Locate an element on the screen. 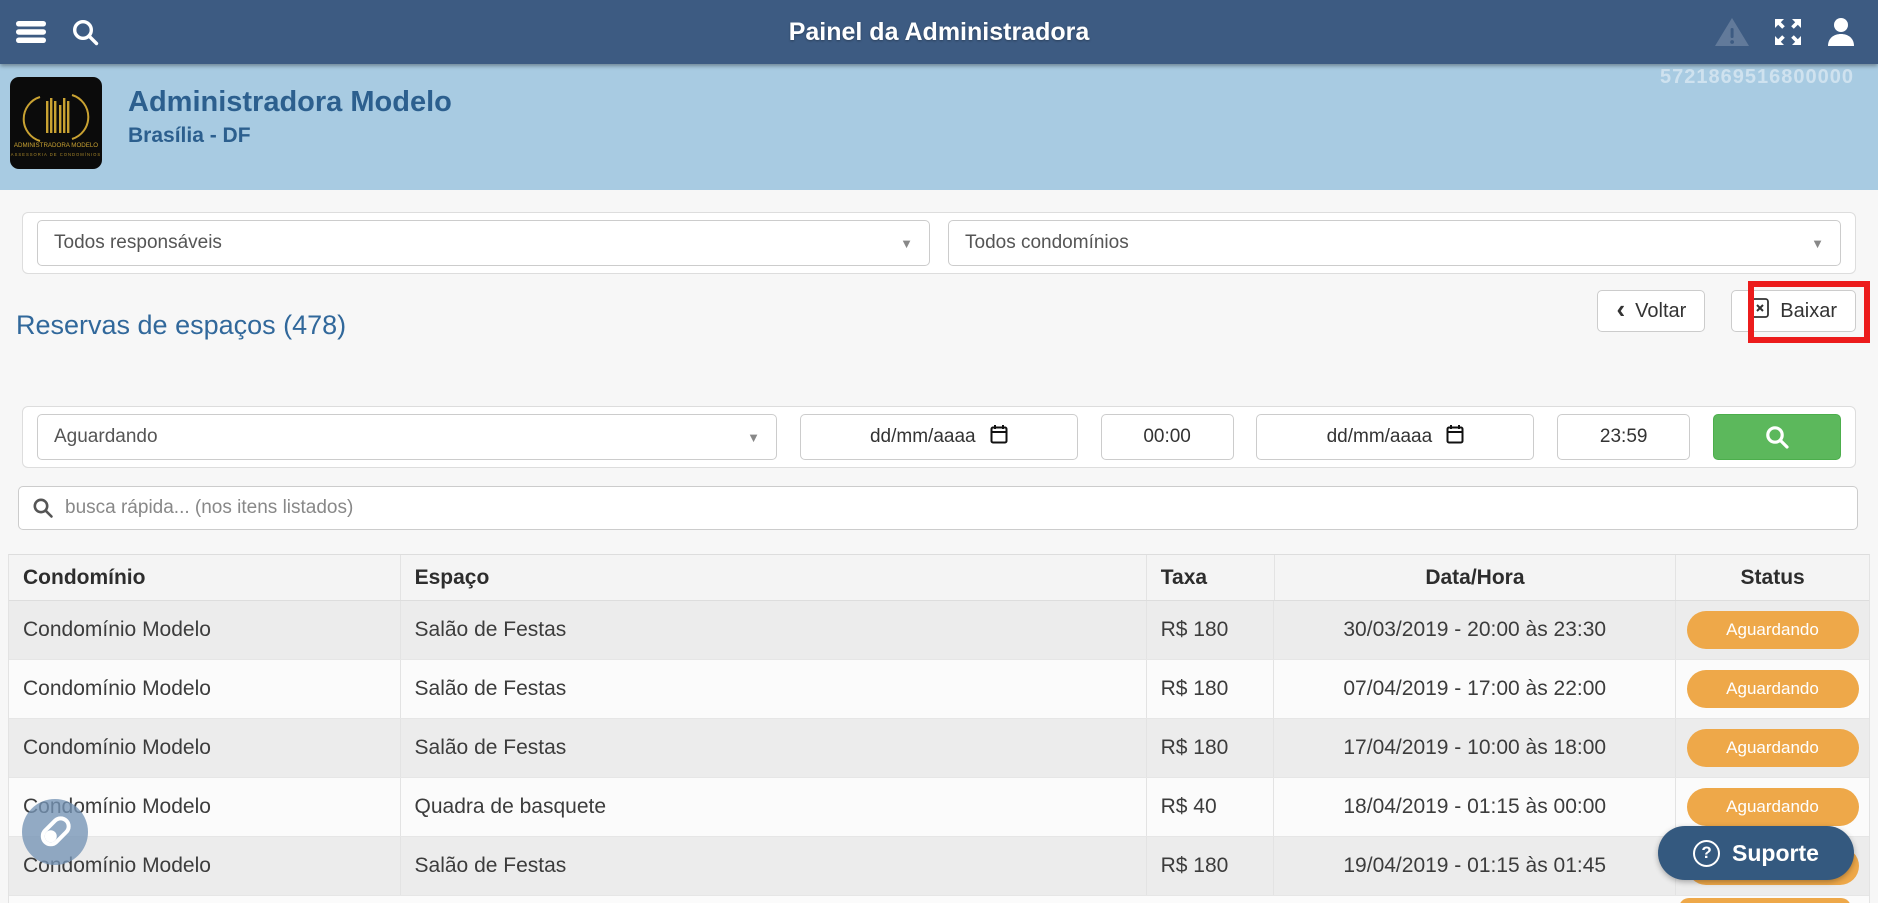 The image size is (1878, 903). header-status: Status is located at coordinates (1772, 577).